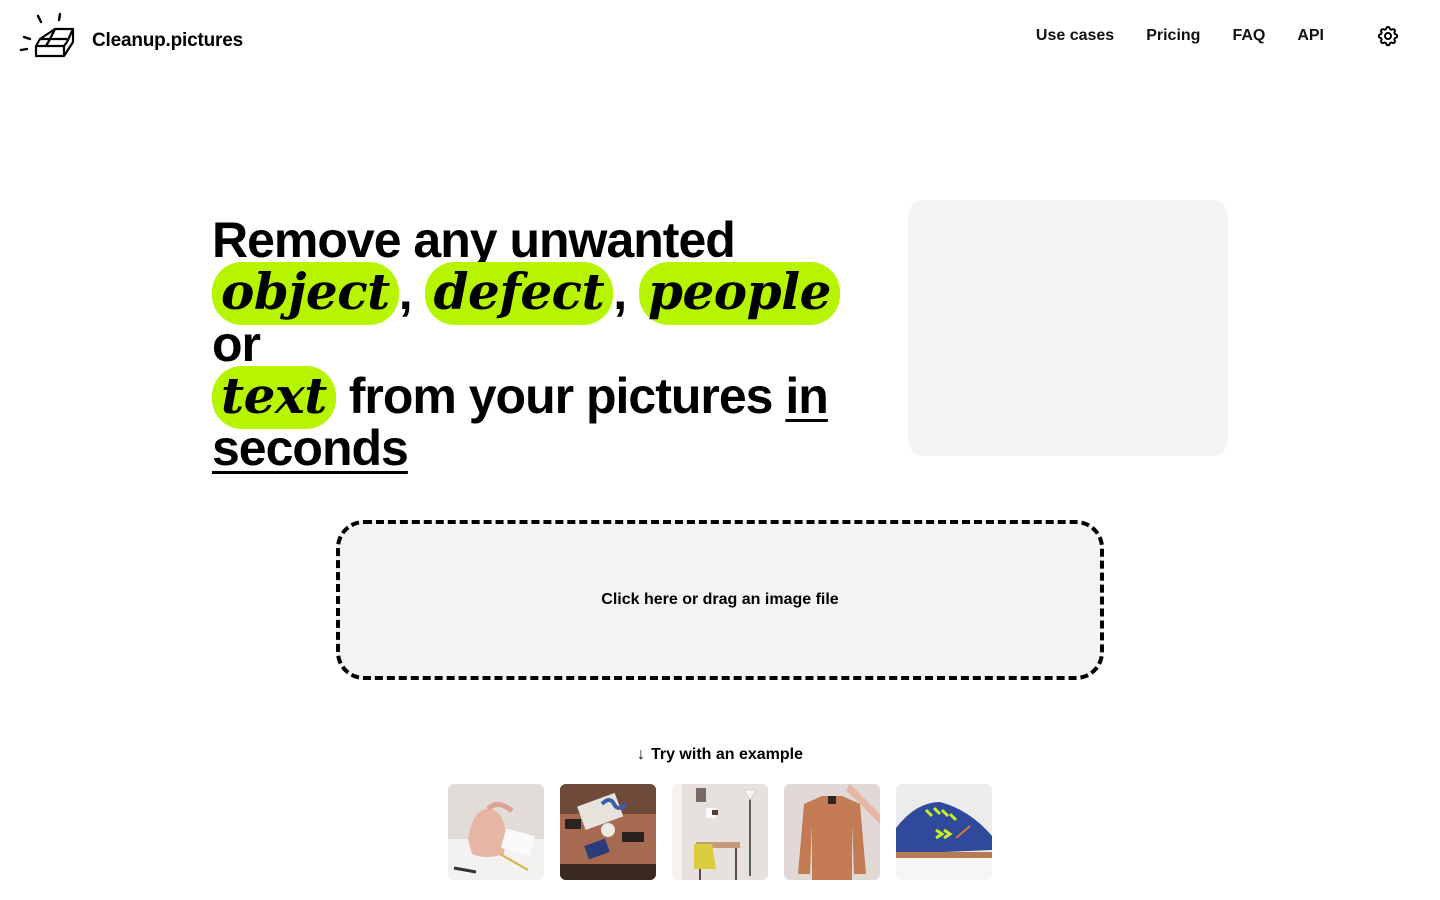 This screenshot has height=900, width=1440. Describe the element at coordinates (474, 240) in the screenshot. I see `headline-line1: Remove any unwanted` at that location.